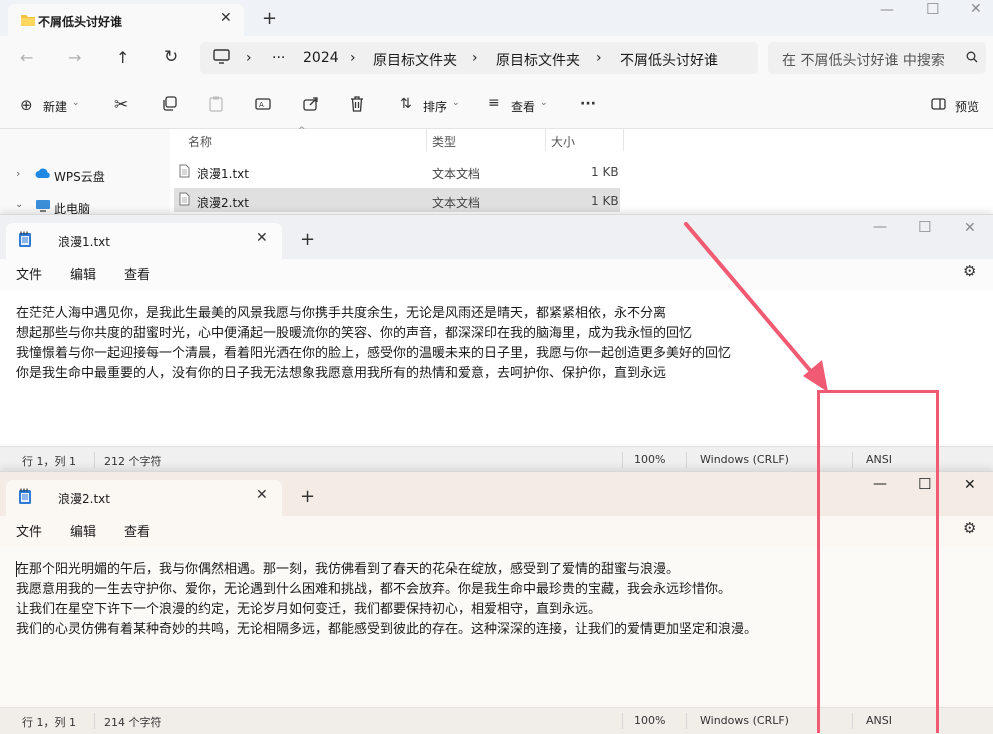 This screenshot has height=734, width=993. I want to click on annotation-highlight-box, so click(878, 561).